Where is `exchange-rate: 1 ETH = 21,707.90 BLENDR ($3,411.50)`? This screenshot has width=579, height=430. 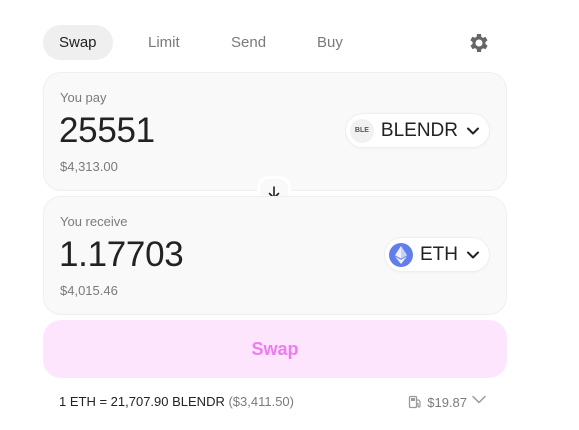 exchange-rate: 1 ETH = 21,707.90 BLENDR ($3,411.50) is located at coordinates (176, 401).